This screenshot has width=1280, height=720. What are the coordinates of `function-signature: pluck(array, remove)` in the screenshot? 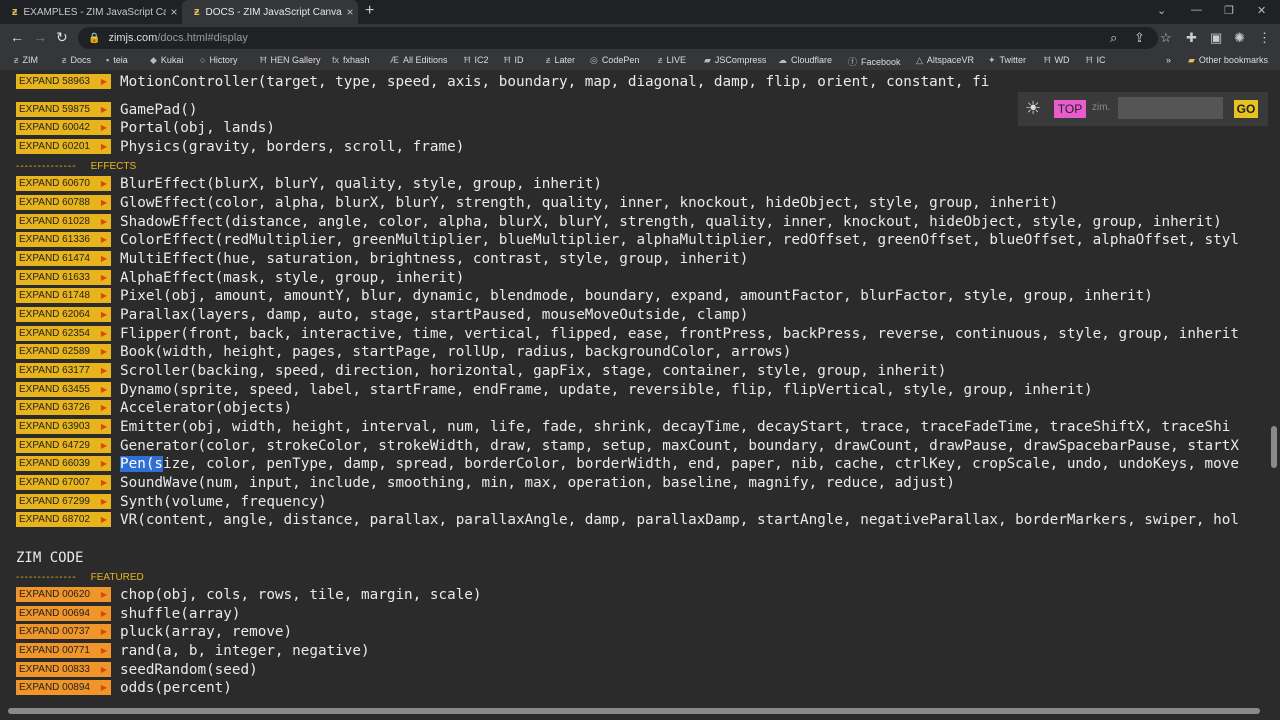 It's located at (206, 632).